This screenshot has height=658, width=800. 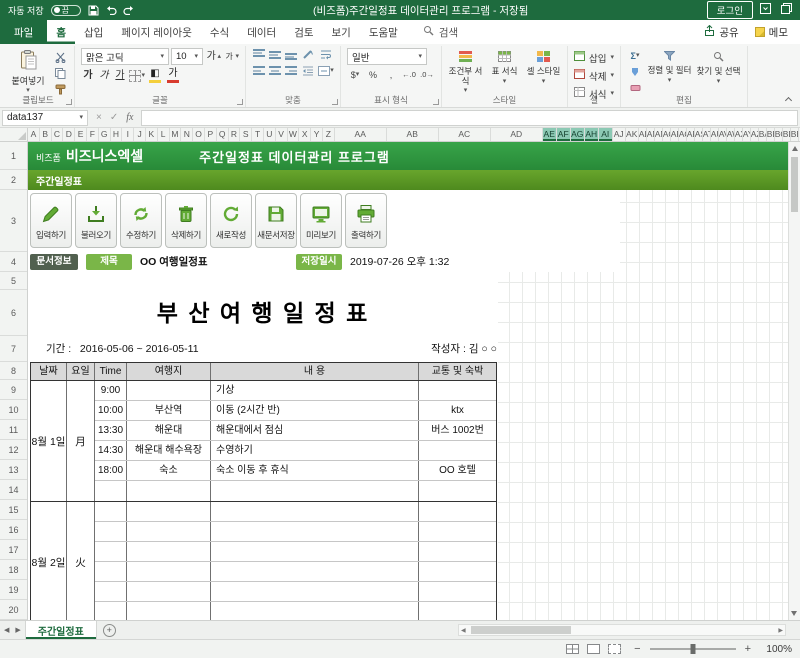 I want to click on transport-cell: OO 호텔, so click(x=457, y=470).